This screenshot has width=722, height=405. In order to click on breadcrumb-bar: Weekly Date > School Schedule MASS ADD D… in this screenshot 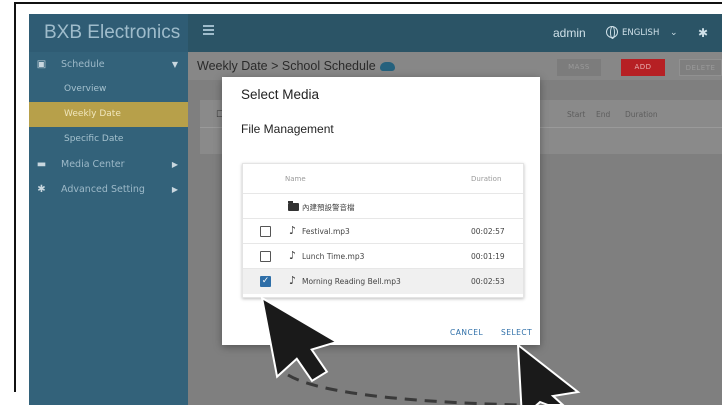, I will do `click(455, 66)`.